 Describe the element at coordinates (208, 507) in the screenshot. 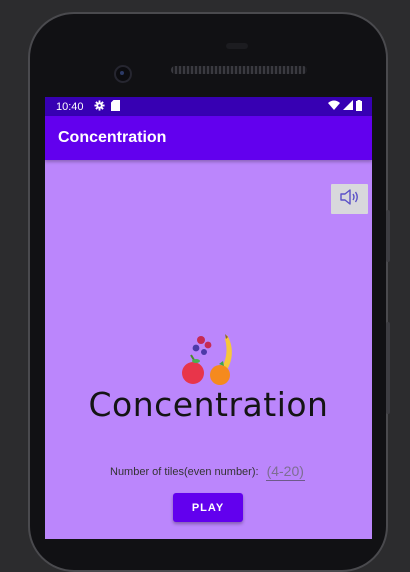

I see `play-button: PLAY` at that location.